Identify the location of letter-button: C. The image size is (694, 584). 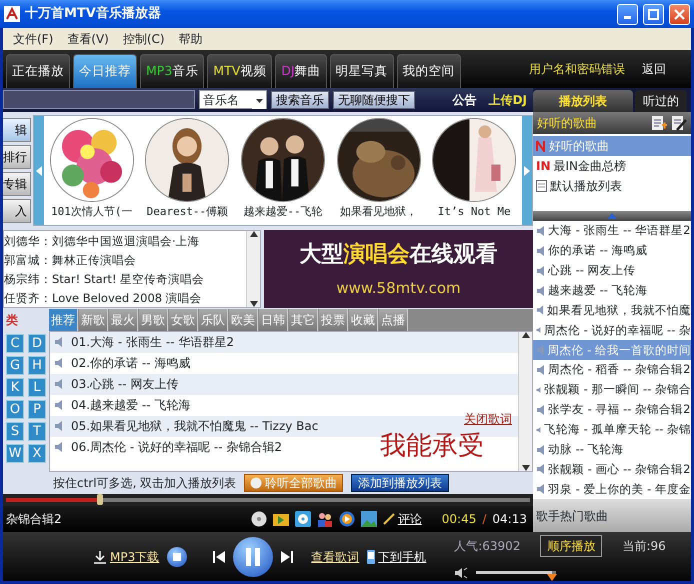
(15, 343).